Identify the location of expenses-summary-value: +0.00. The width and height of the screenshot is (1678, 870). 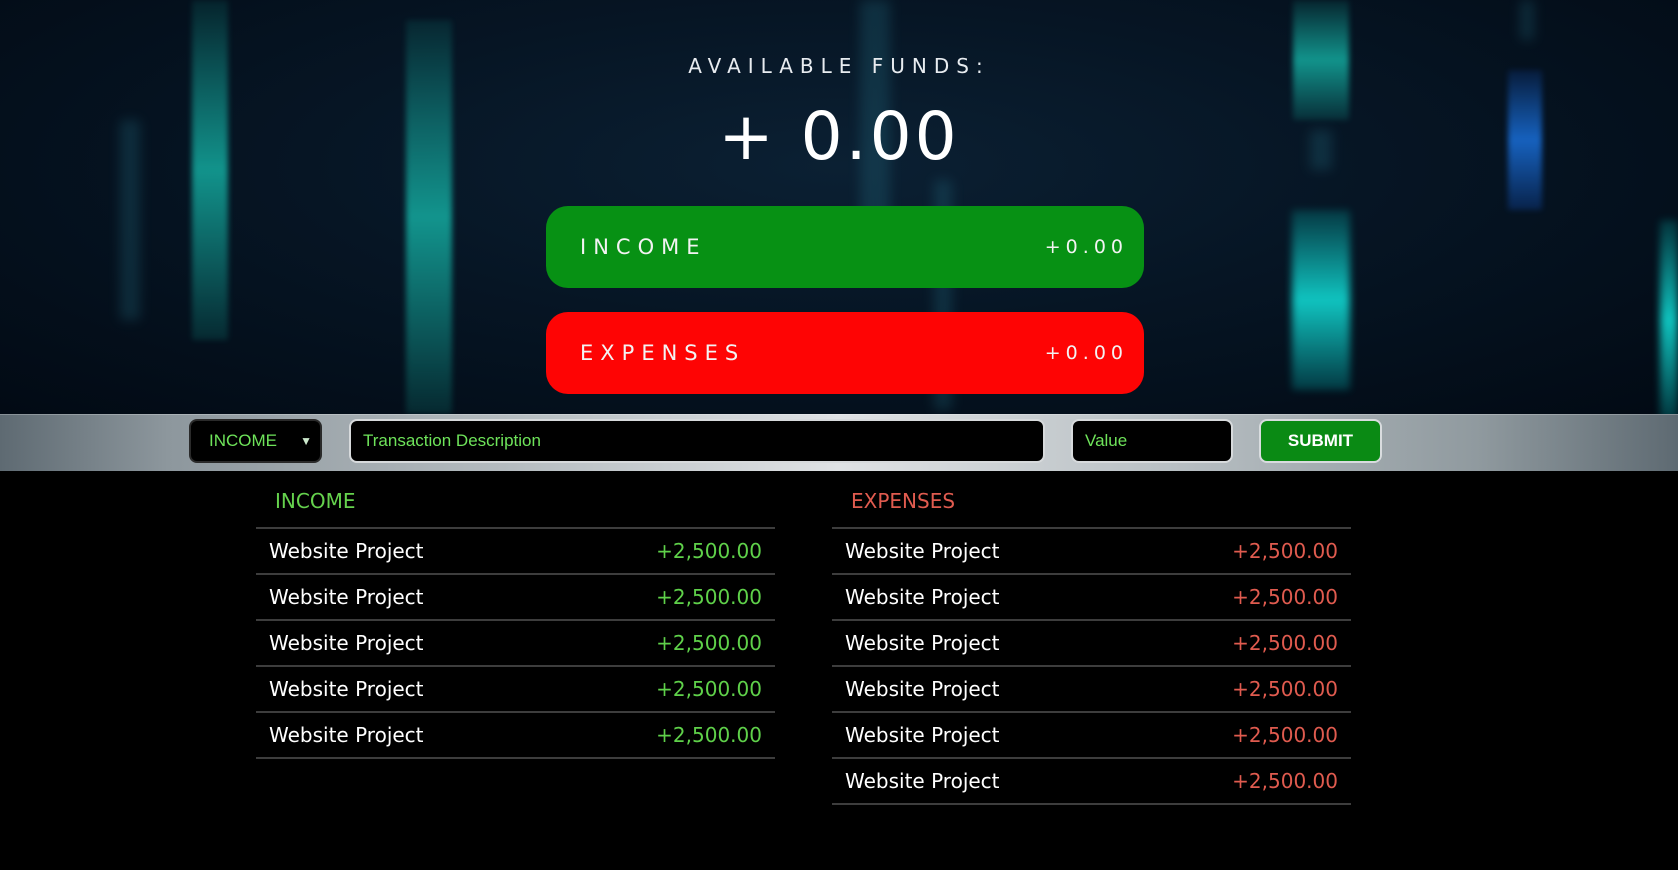
(1086, 353).